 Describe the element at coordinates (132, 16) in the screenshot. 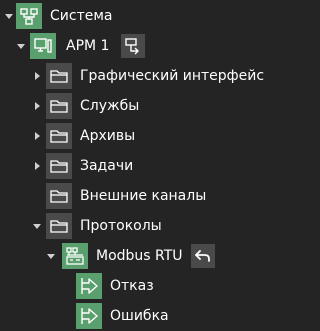

I see `tree-node-system: Система` at that location.